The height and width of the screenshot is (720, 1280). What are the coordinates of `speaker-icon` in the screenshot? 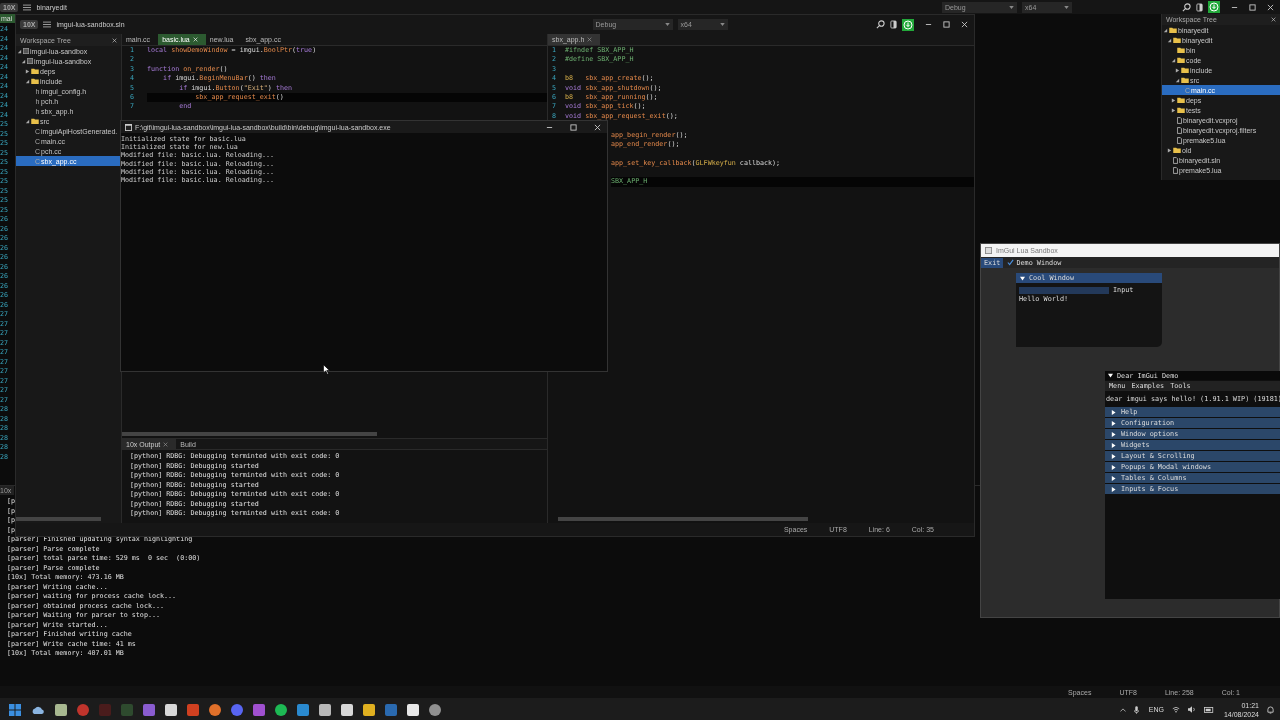 It's located at (1191, 709).